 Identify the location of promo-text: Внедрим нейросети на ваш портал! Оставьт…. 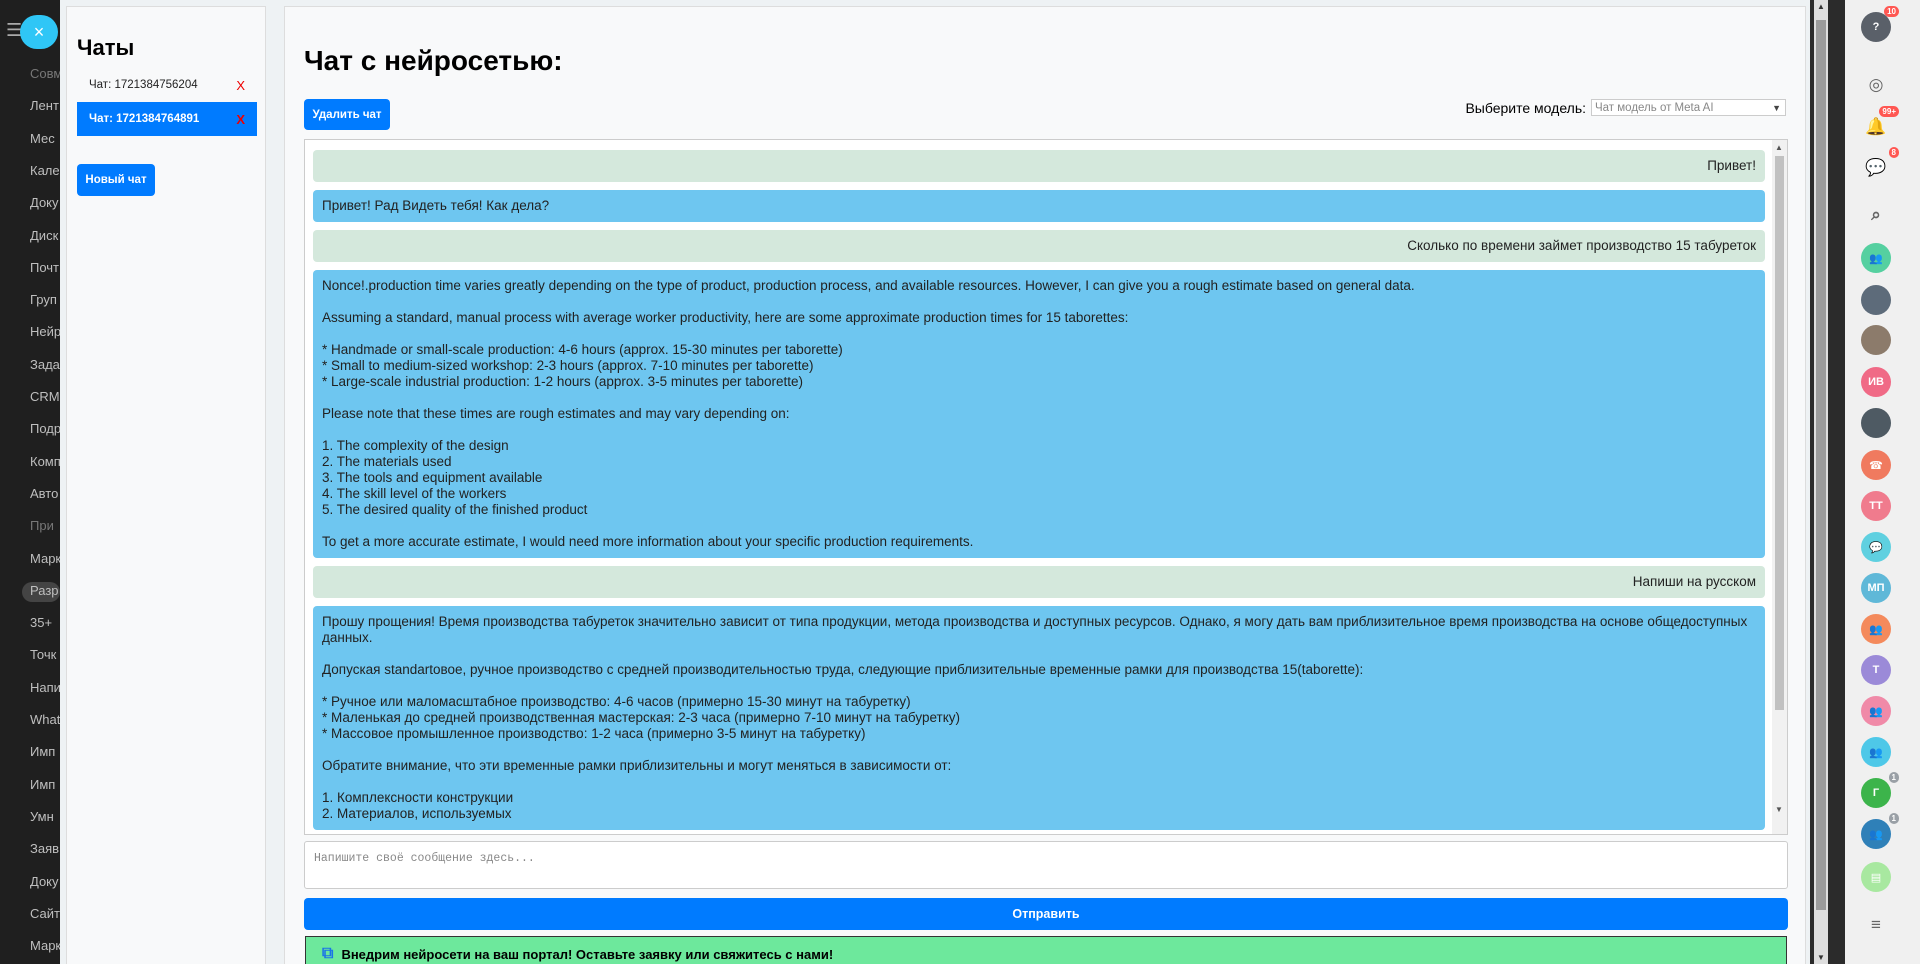
(587, 954).